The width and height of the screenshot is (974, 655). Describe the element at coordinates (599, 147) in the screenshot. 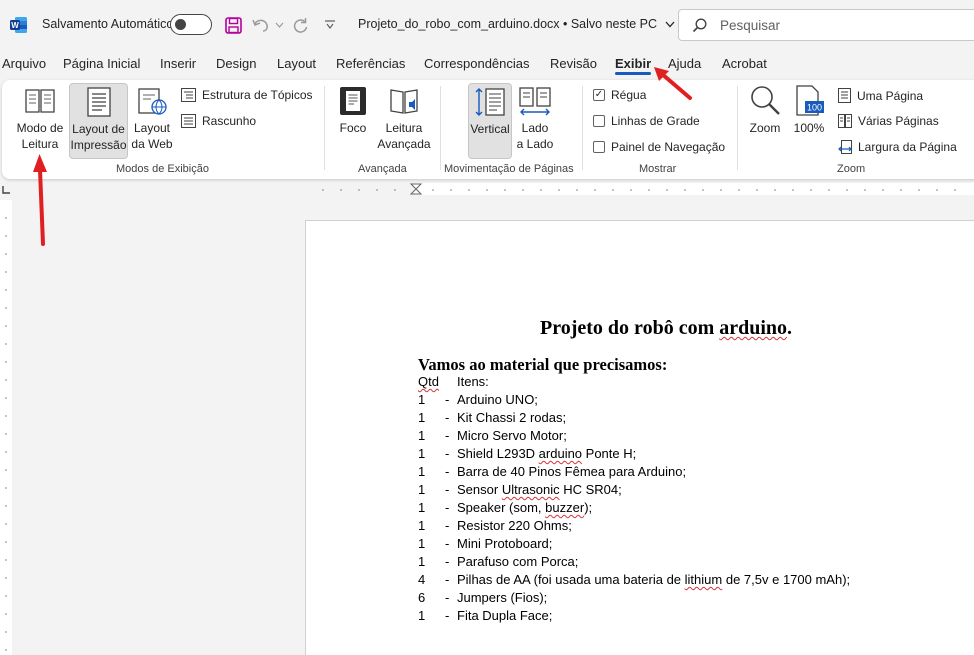

I see `checkbox-unchecked-icon` at that location.